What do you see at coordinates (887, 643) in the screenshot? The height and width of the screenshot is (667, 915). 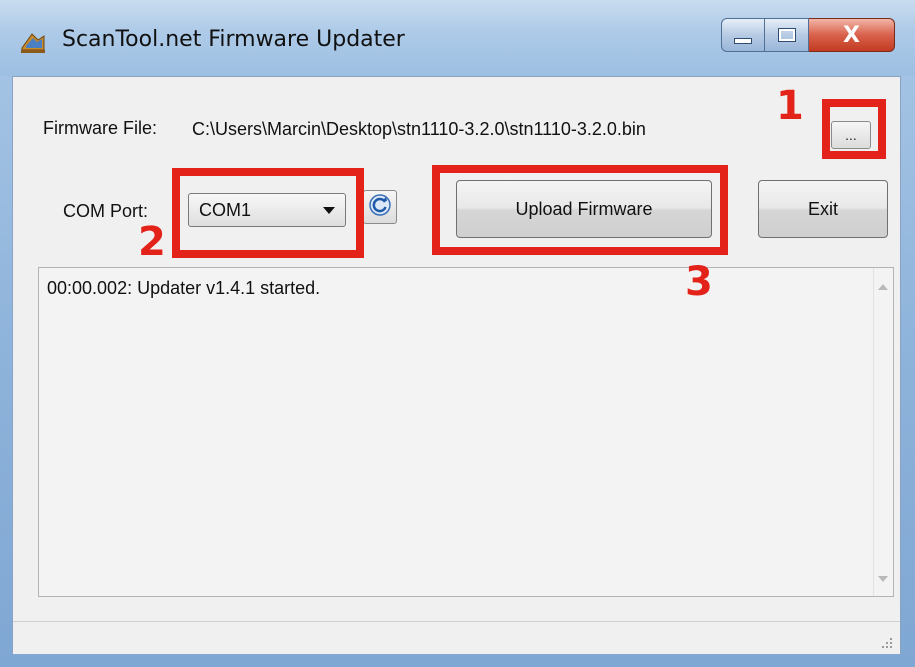 I see `resize-grip-icon` at bounding box center [887, 643].